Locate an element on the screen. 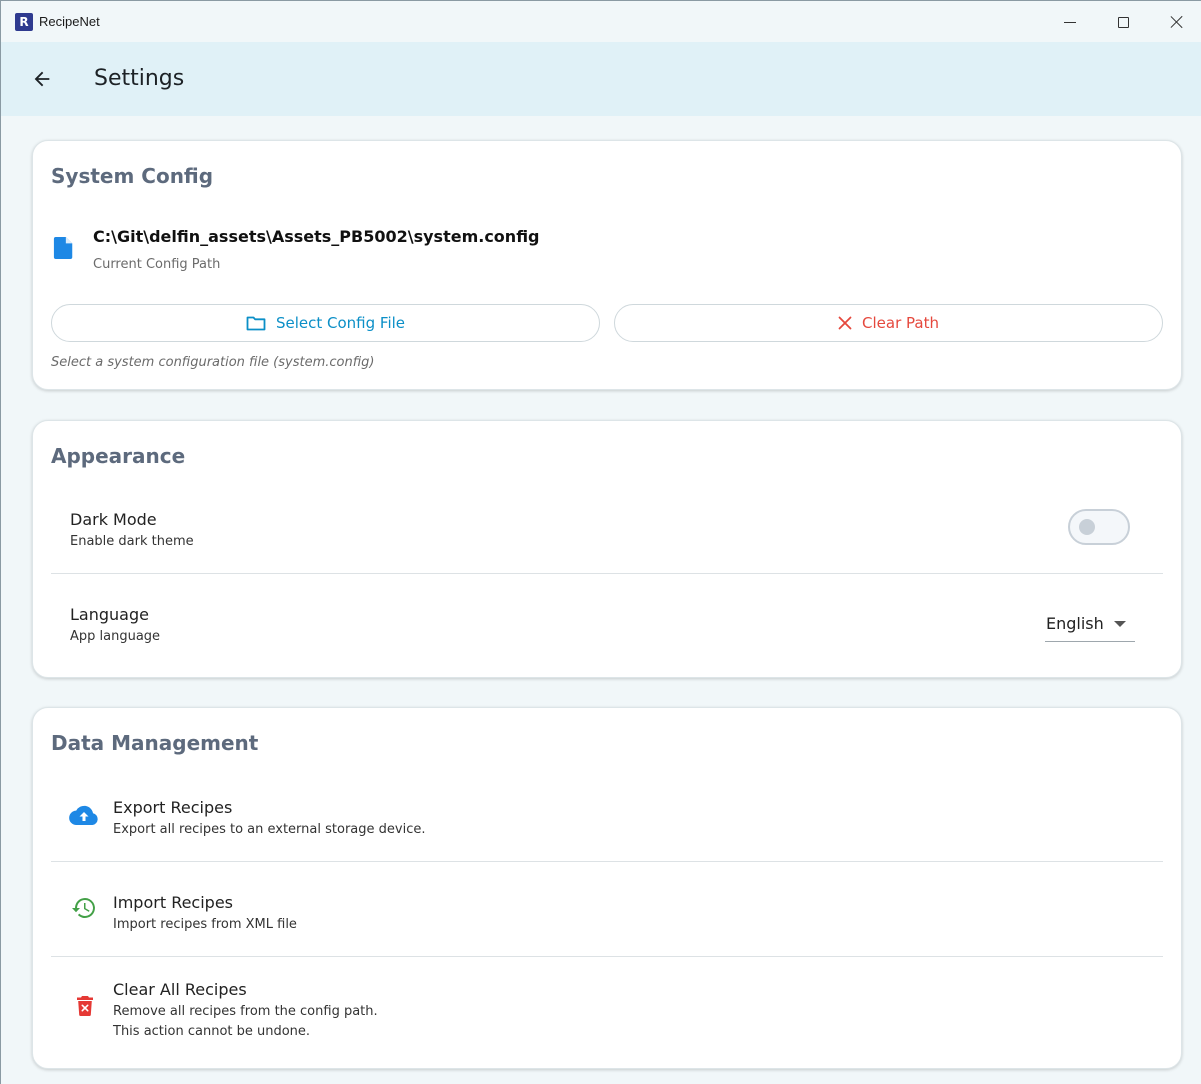 Image resolution: width=1201 pixels, height=1084 pixels. clear-all-recipes-label: Clear All Recipes is located at coordinates (180, 989).